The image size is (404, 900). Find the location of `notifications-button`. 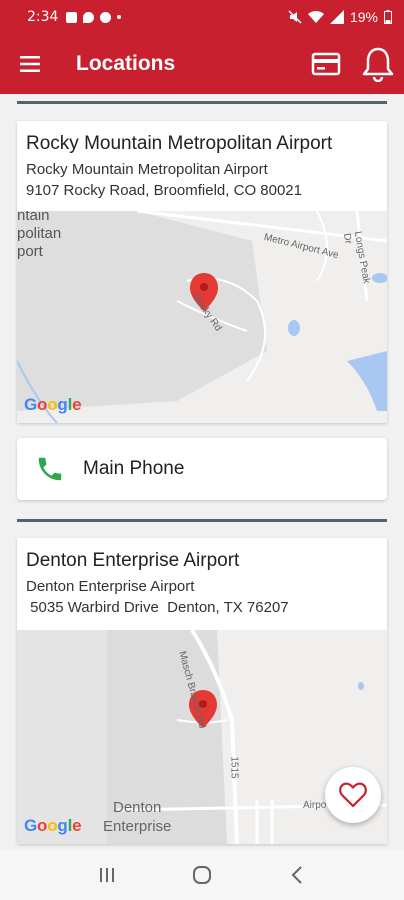

notifications-button is located at coordinates (378, 64).